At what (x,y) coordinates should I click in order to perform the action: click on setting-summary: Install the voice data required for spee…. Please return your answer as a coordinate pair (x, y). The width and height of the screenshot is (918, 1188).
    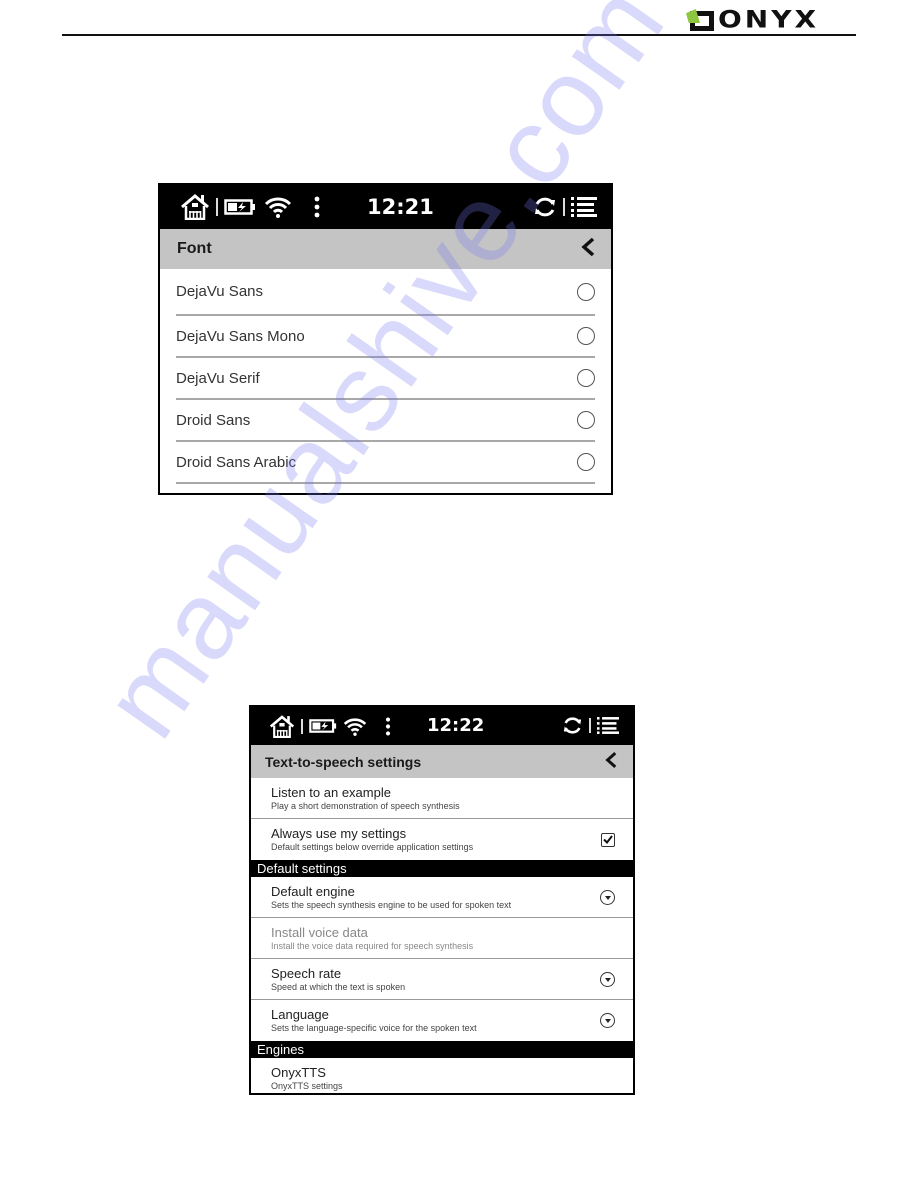
    Looking at the image, I should click on (372, 945).